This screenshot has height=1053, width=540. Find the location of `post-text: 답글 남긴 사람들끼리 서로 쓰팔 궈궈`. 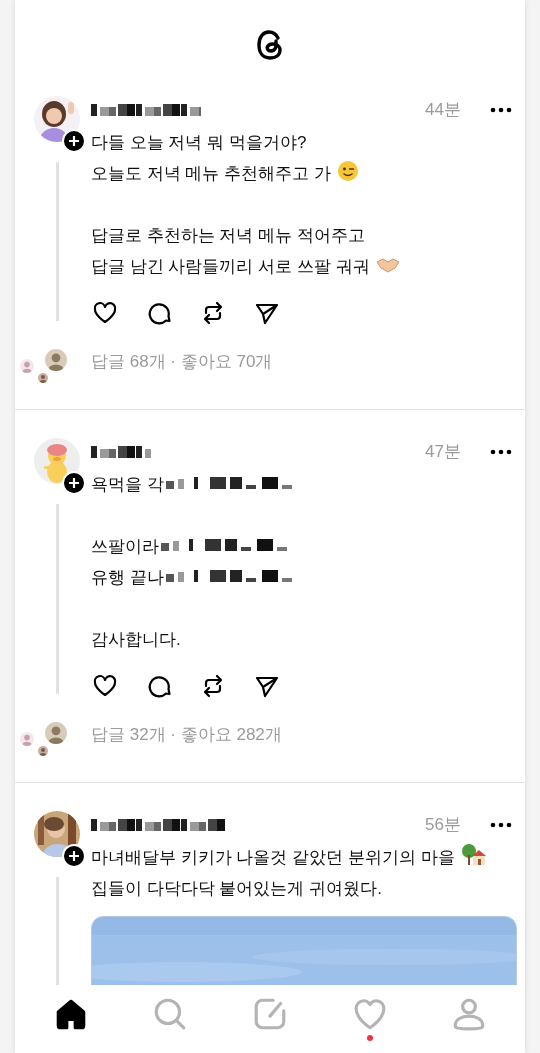

post-text: 답글 남긴 사람들끼리 서로 쓰팔 궈궈 is located at coordinates (230, 266).